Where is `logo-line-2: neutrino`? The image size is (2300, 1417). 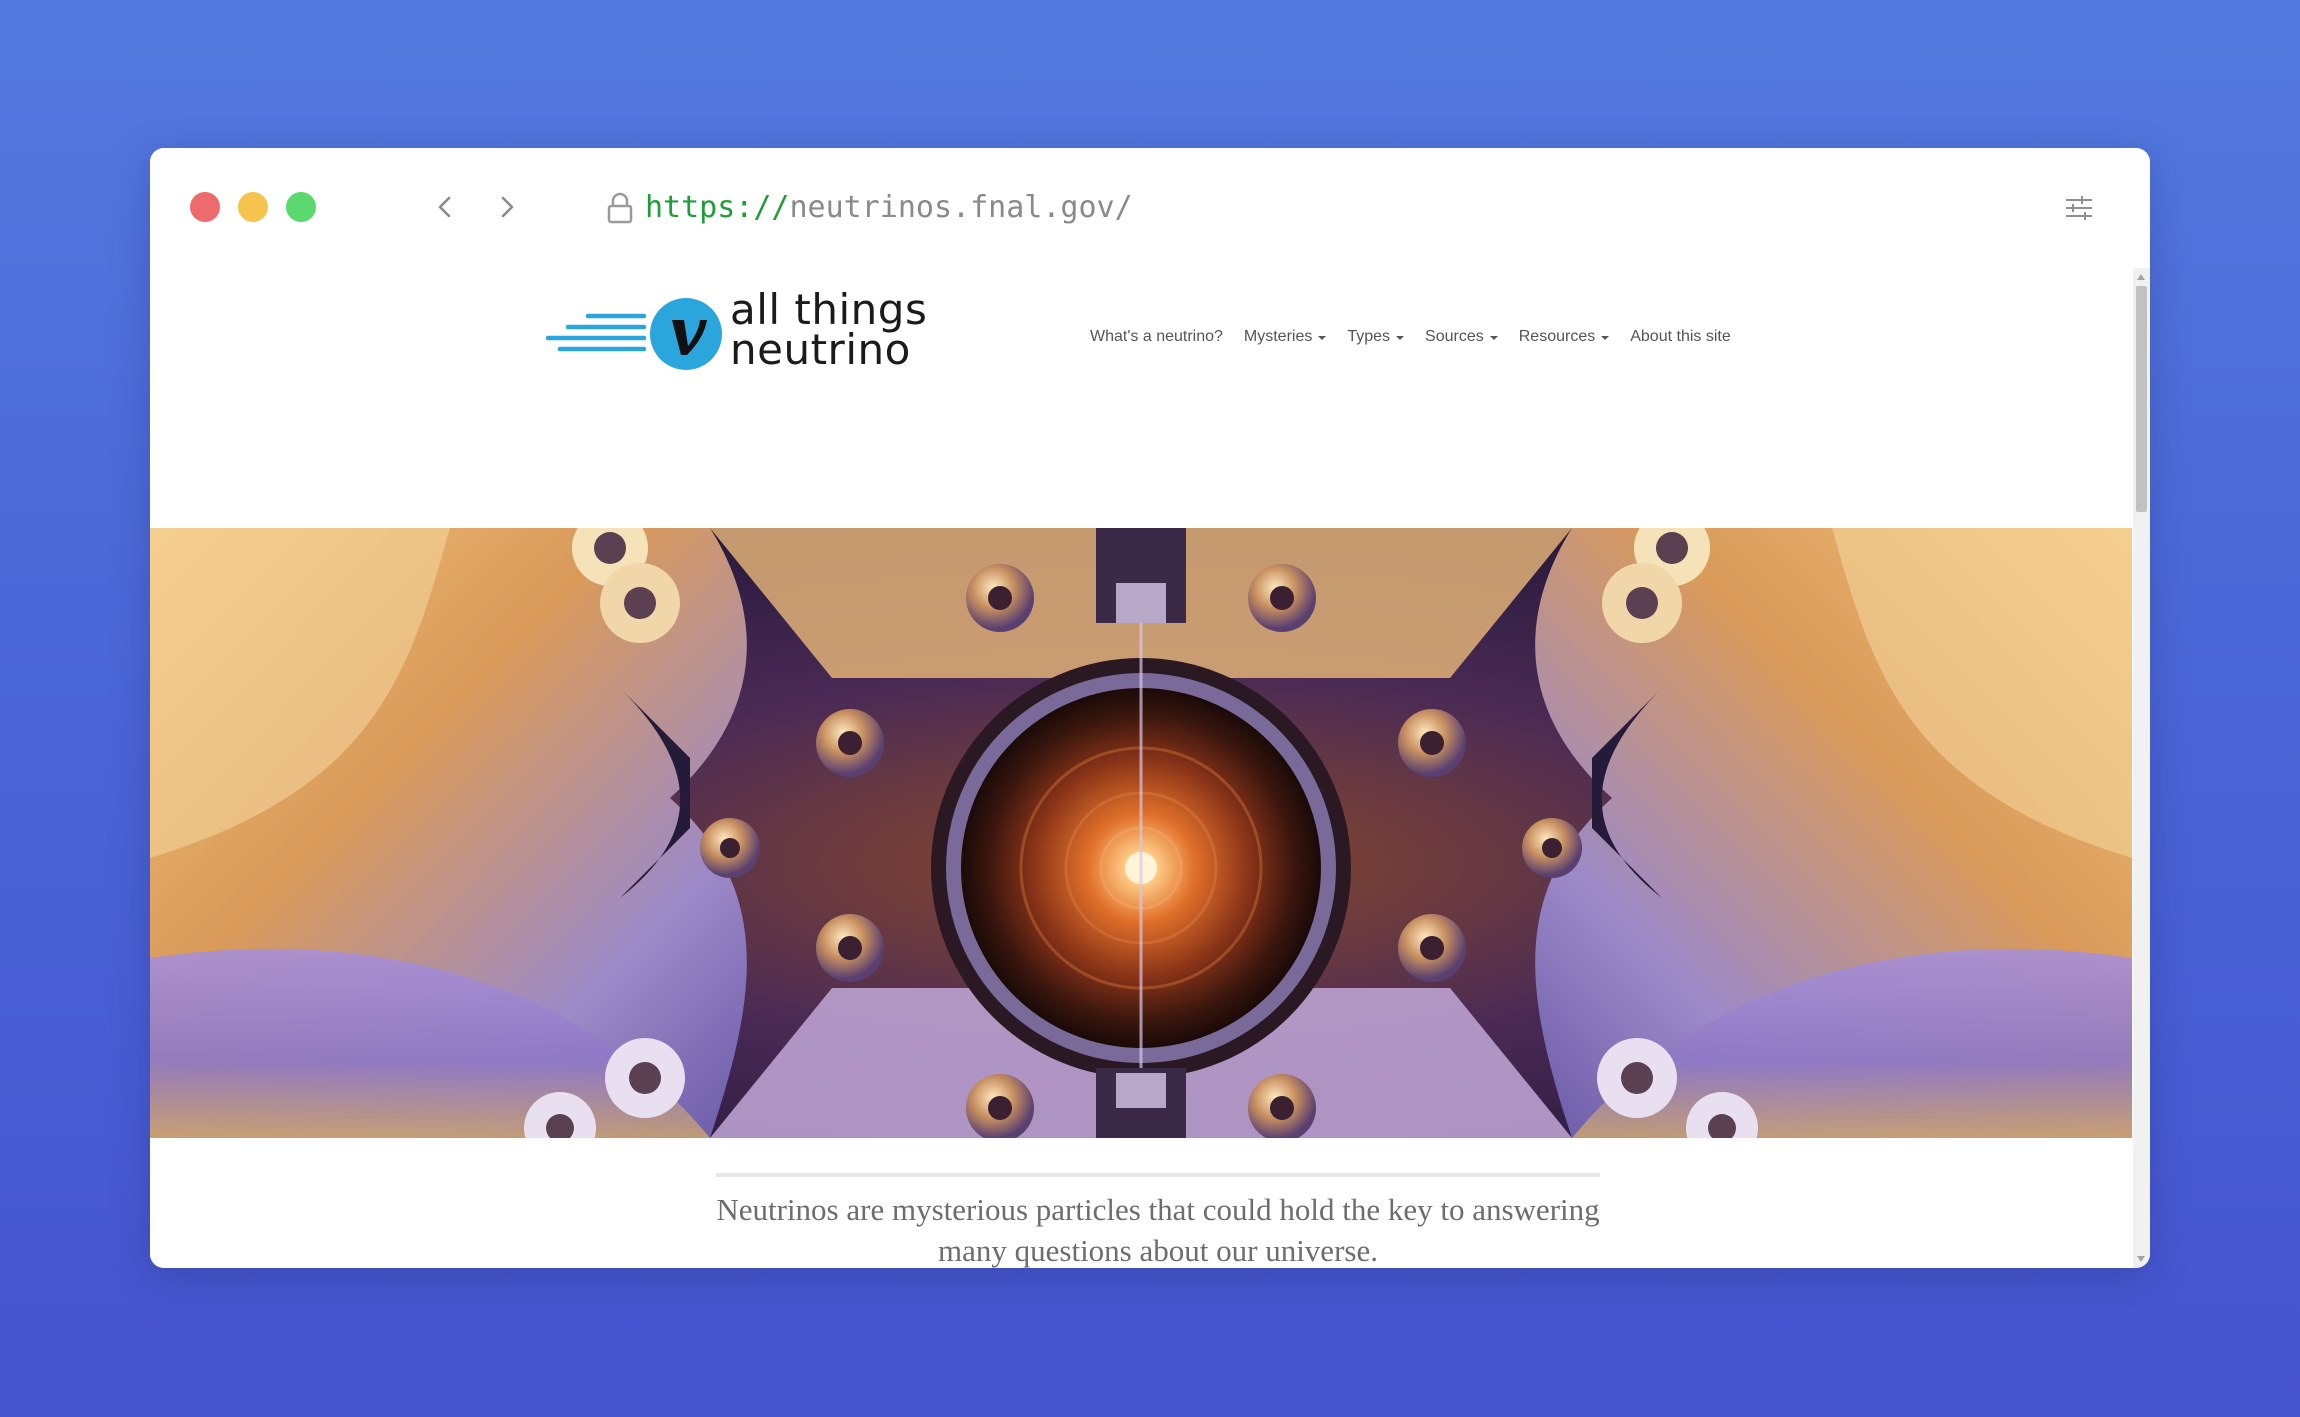
logo-line-2: neutrino is located at coordinates (820, 349).